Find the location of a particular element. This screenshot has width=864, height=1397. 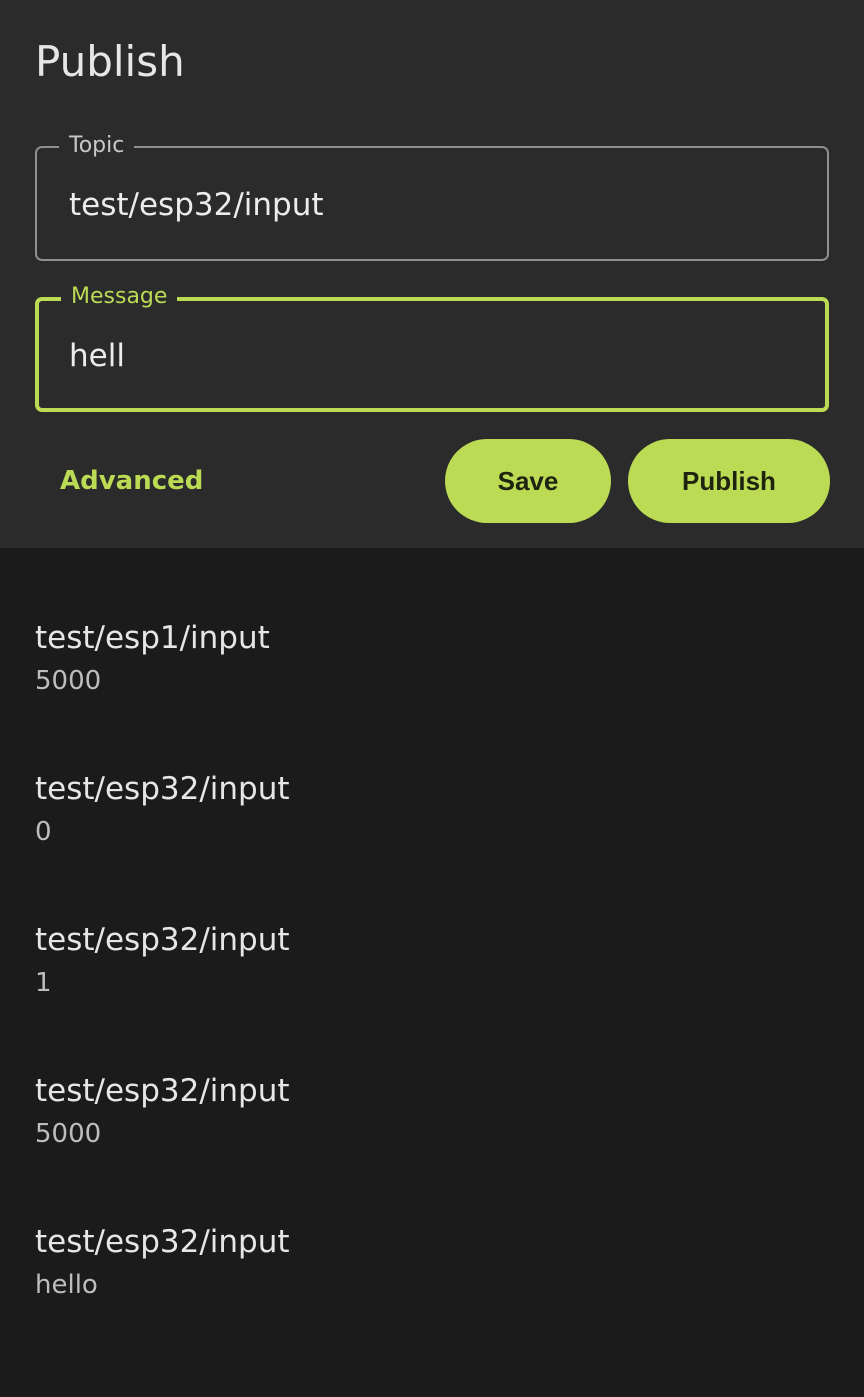

list-item-payload: 1 is located at coordinates (43, 983).